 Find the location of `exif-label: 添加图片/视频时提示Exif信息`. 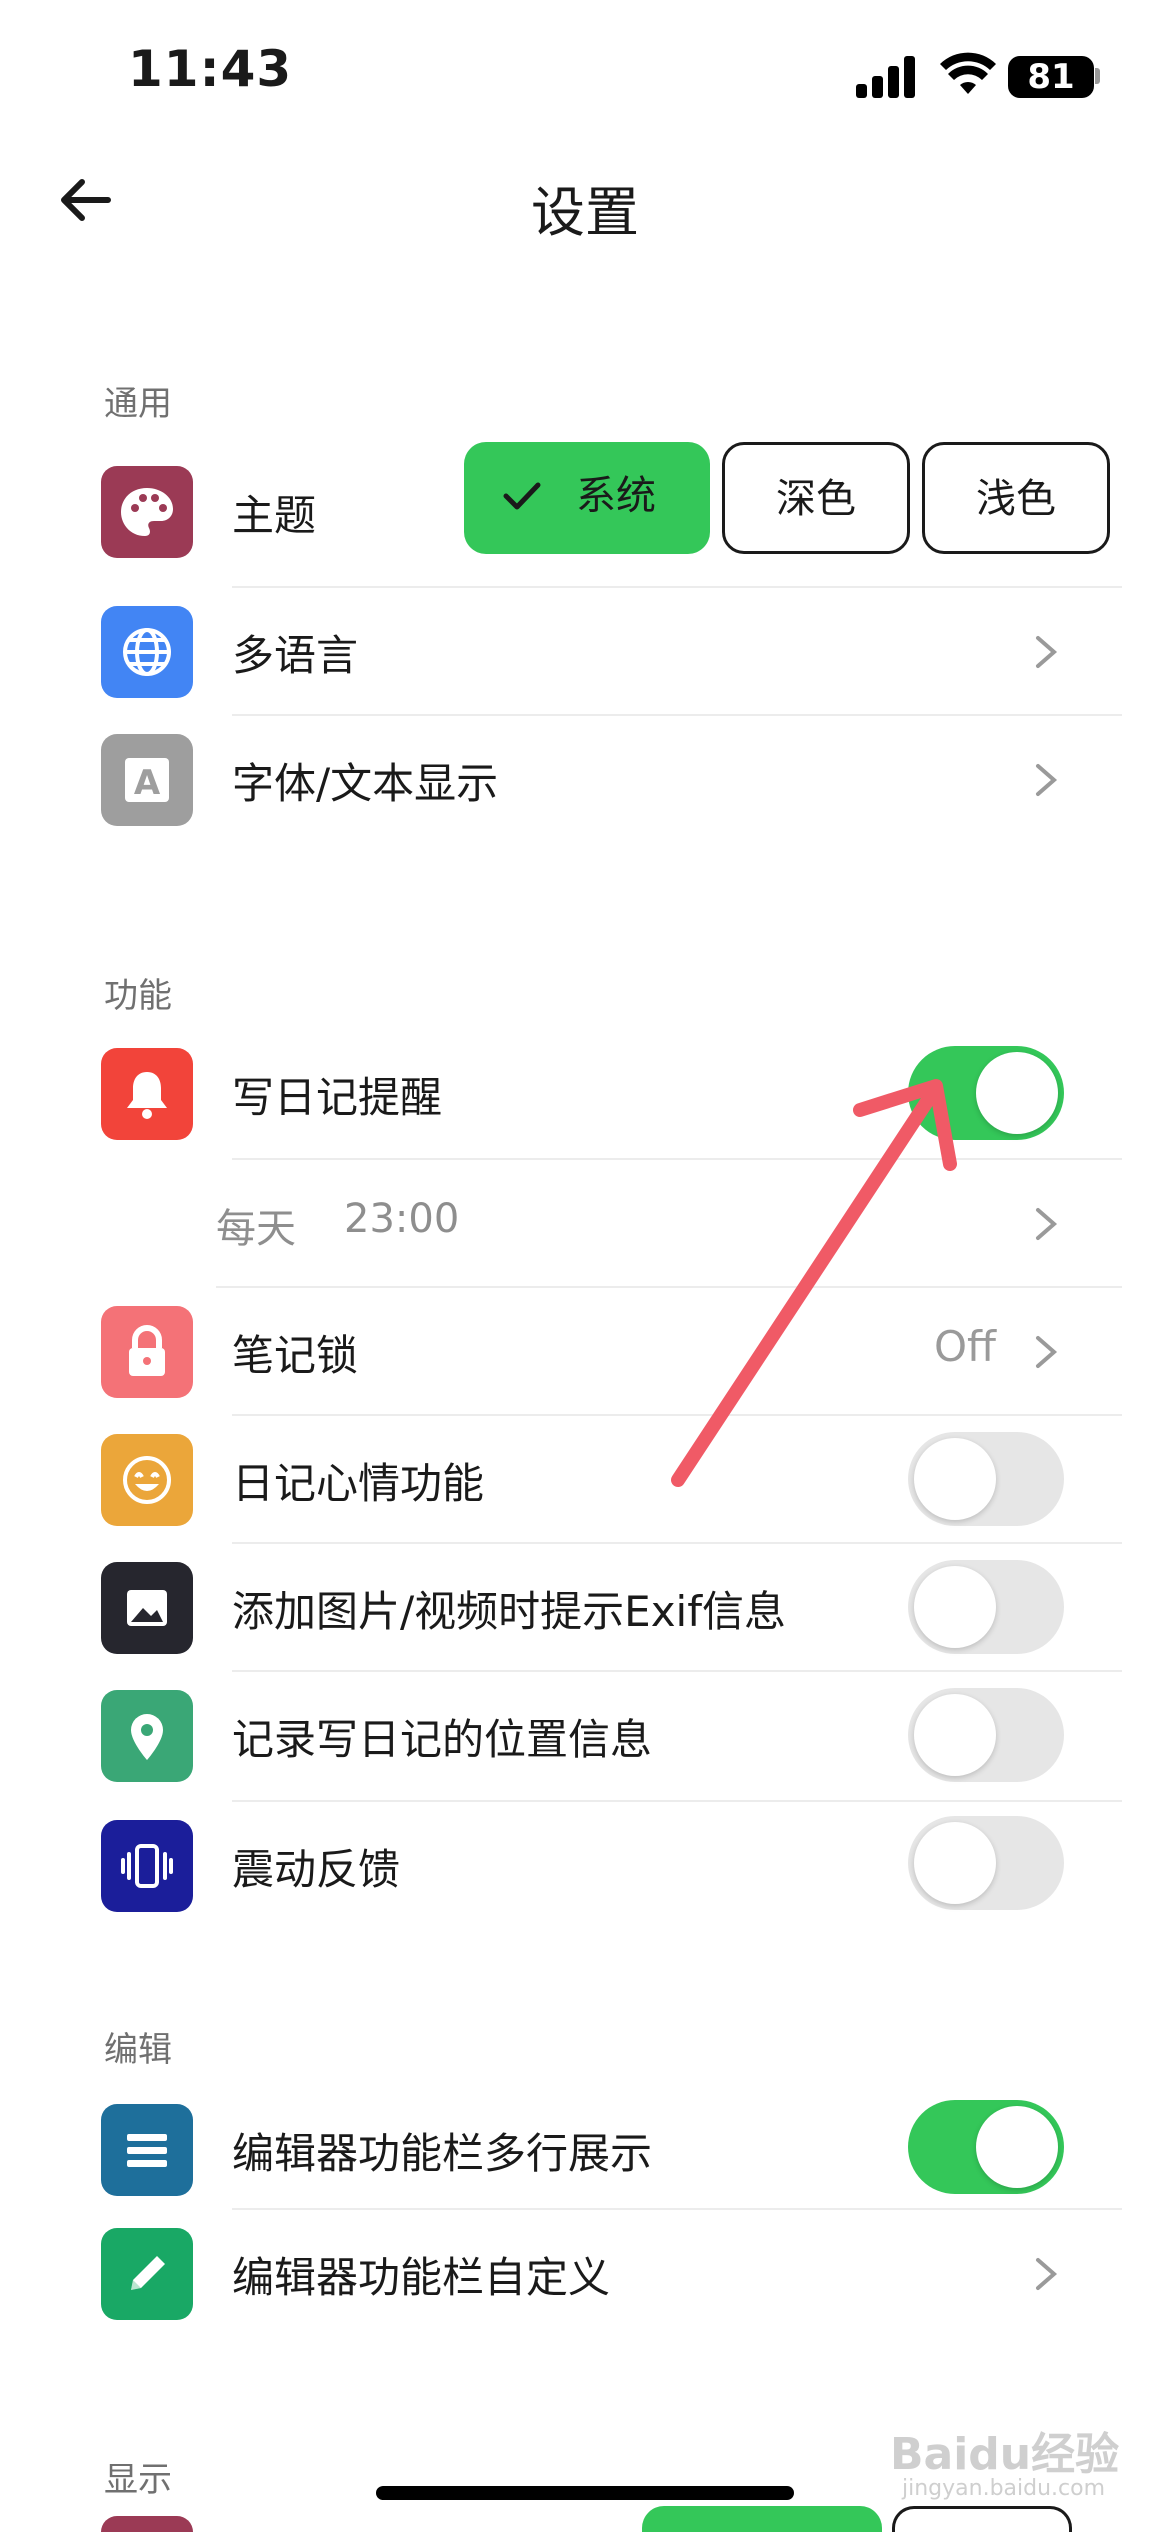

exif-label: 添加图片/视频时提示Exif信息 is located at coordinates (509, 1611).